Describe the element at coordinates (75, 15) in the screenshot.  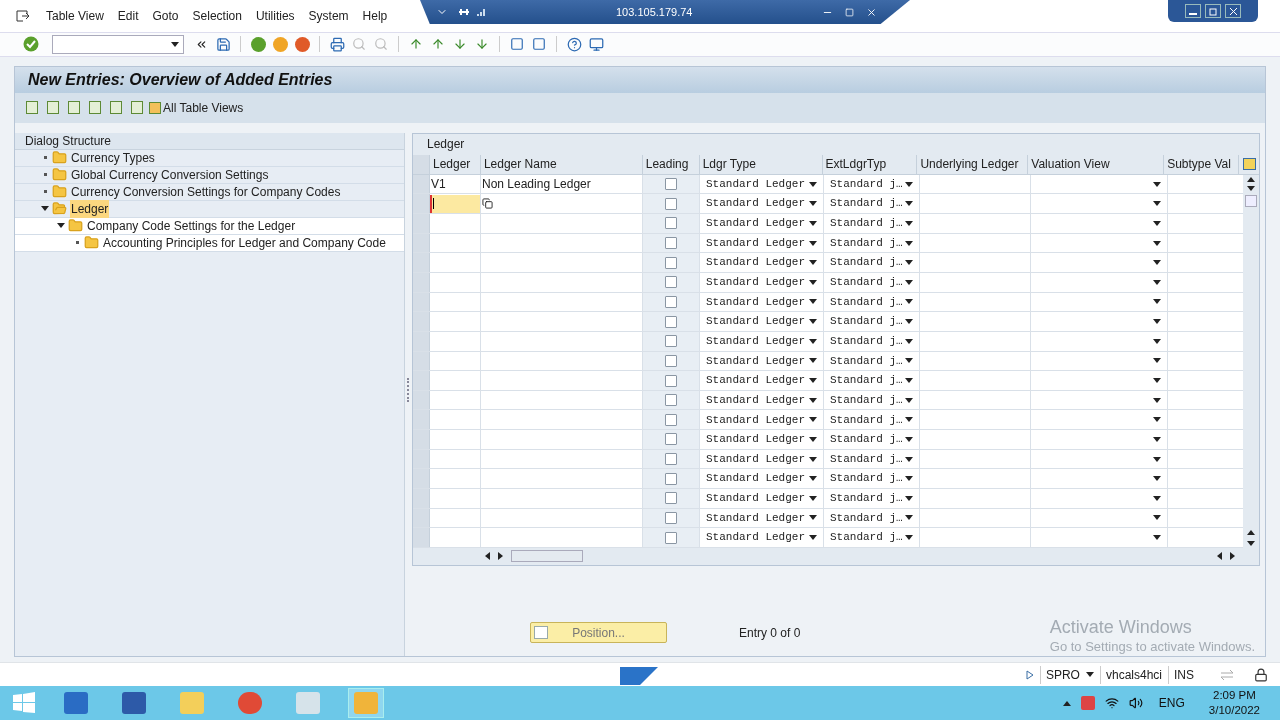
I see `menu-item: Table View` at that location.